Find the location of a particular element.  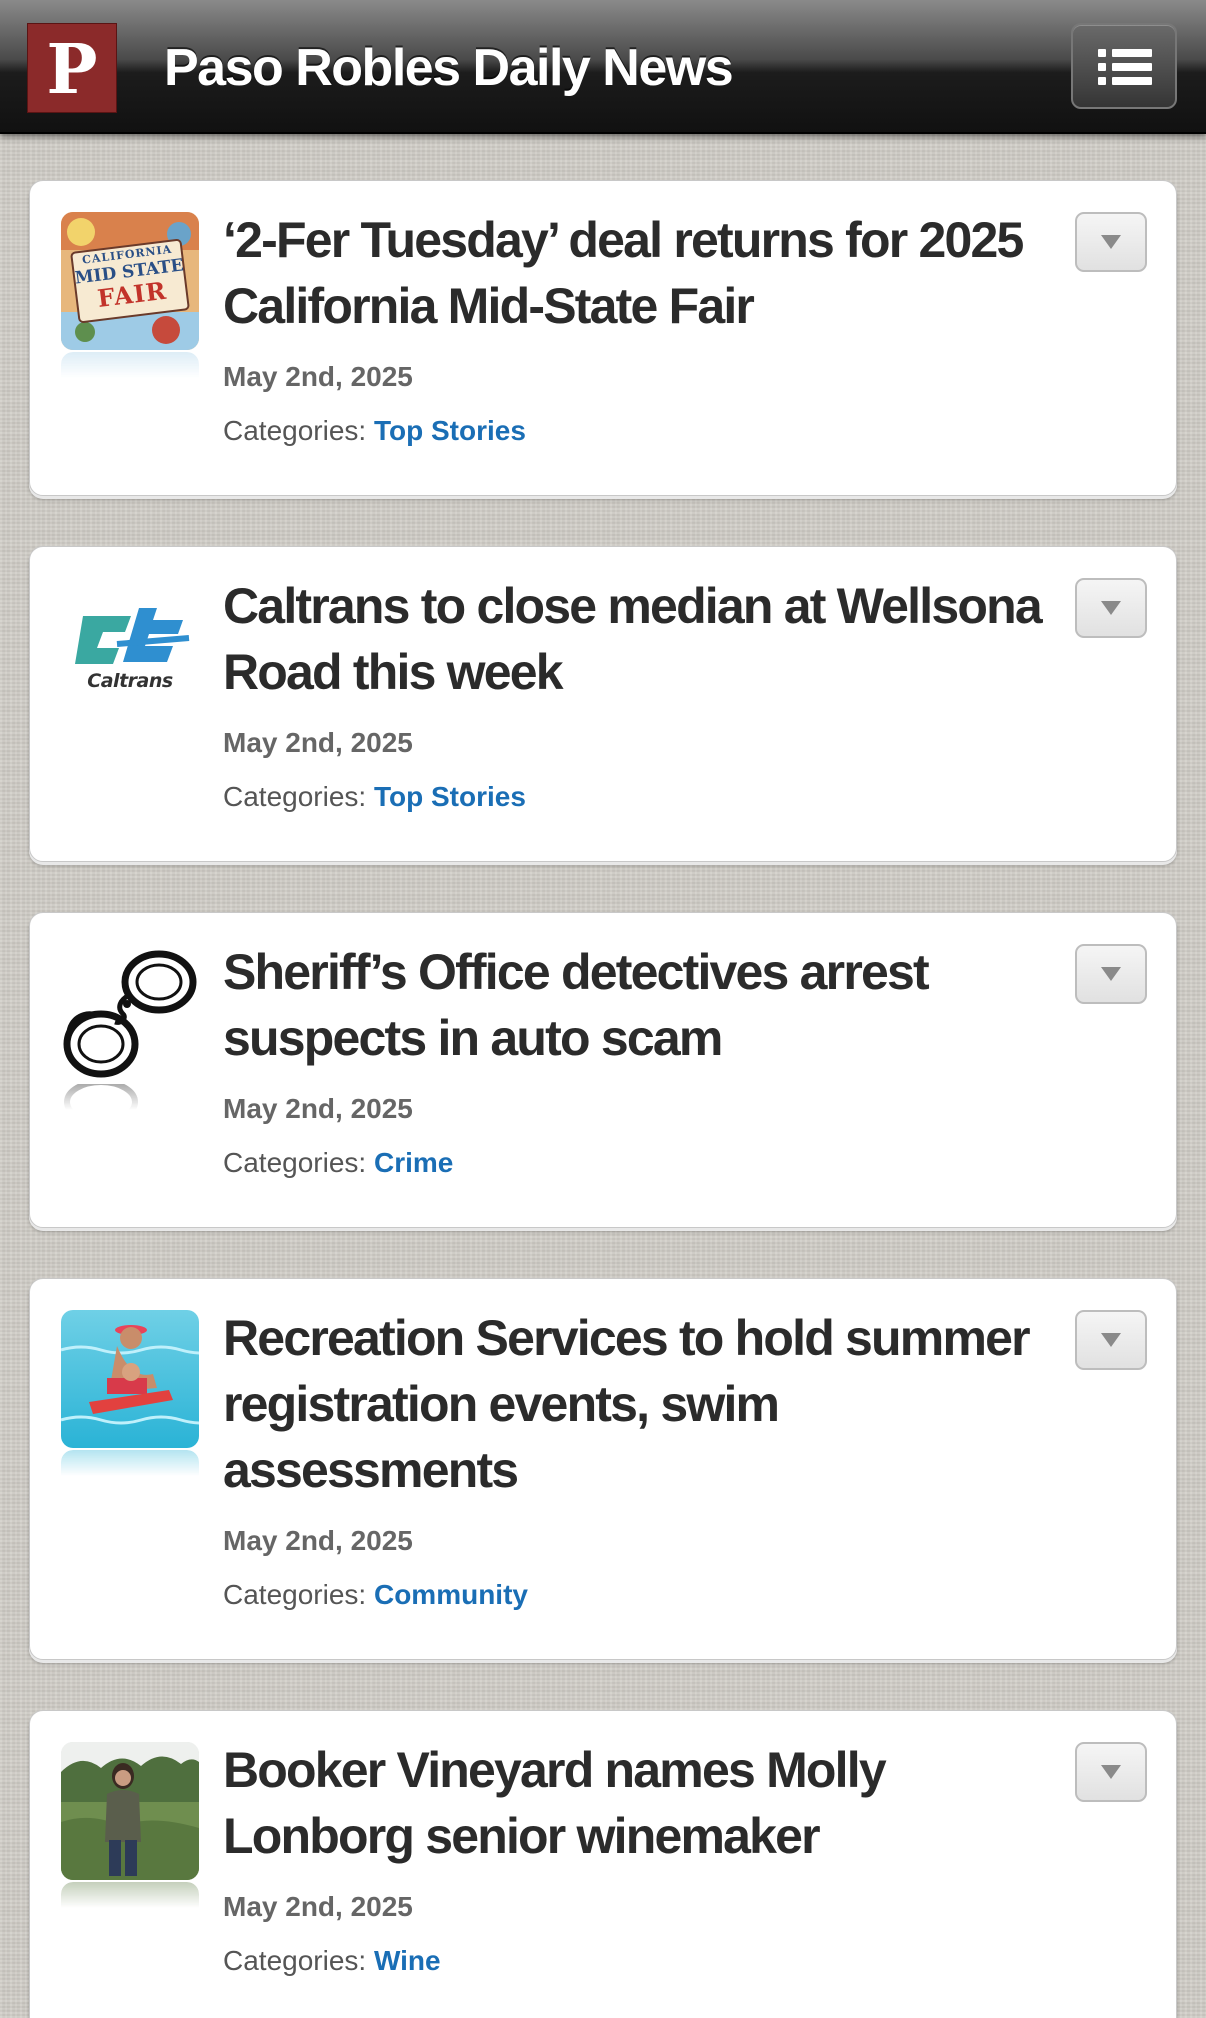

california-mid-state-fair-logo-image: CALIFORNIA MID STATE FAIR is located at coordinates (130, 281).